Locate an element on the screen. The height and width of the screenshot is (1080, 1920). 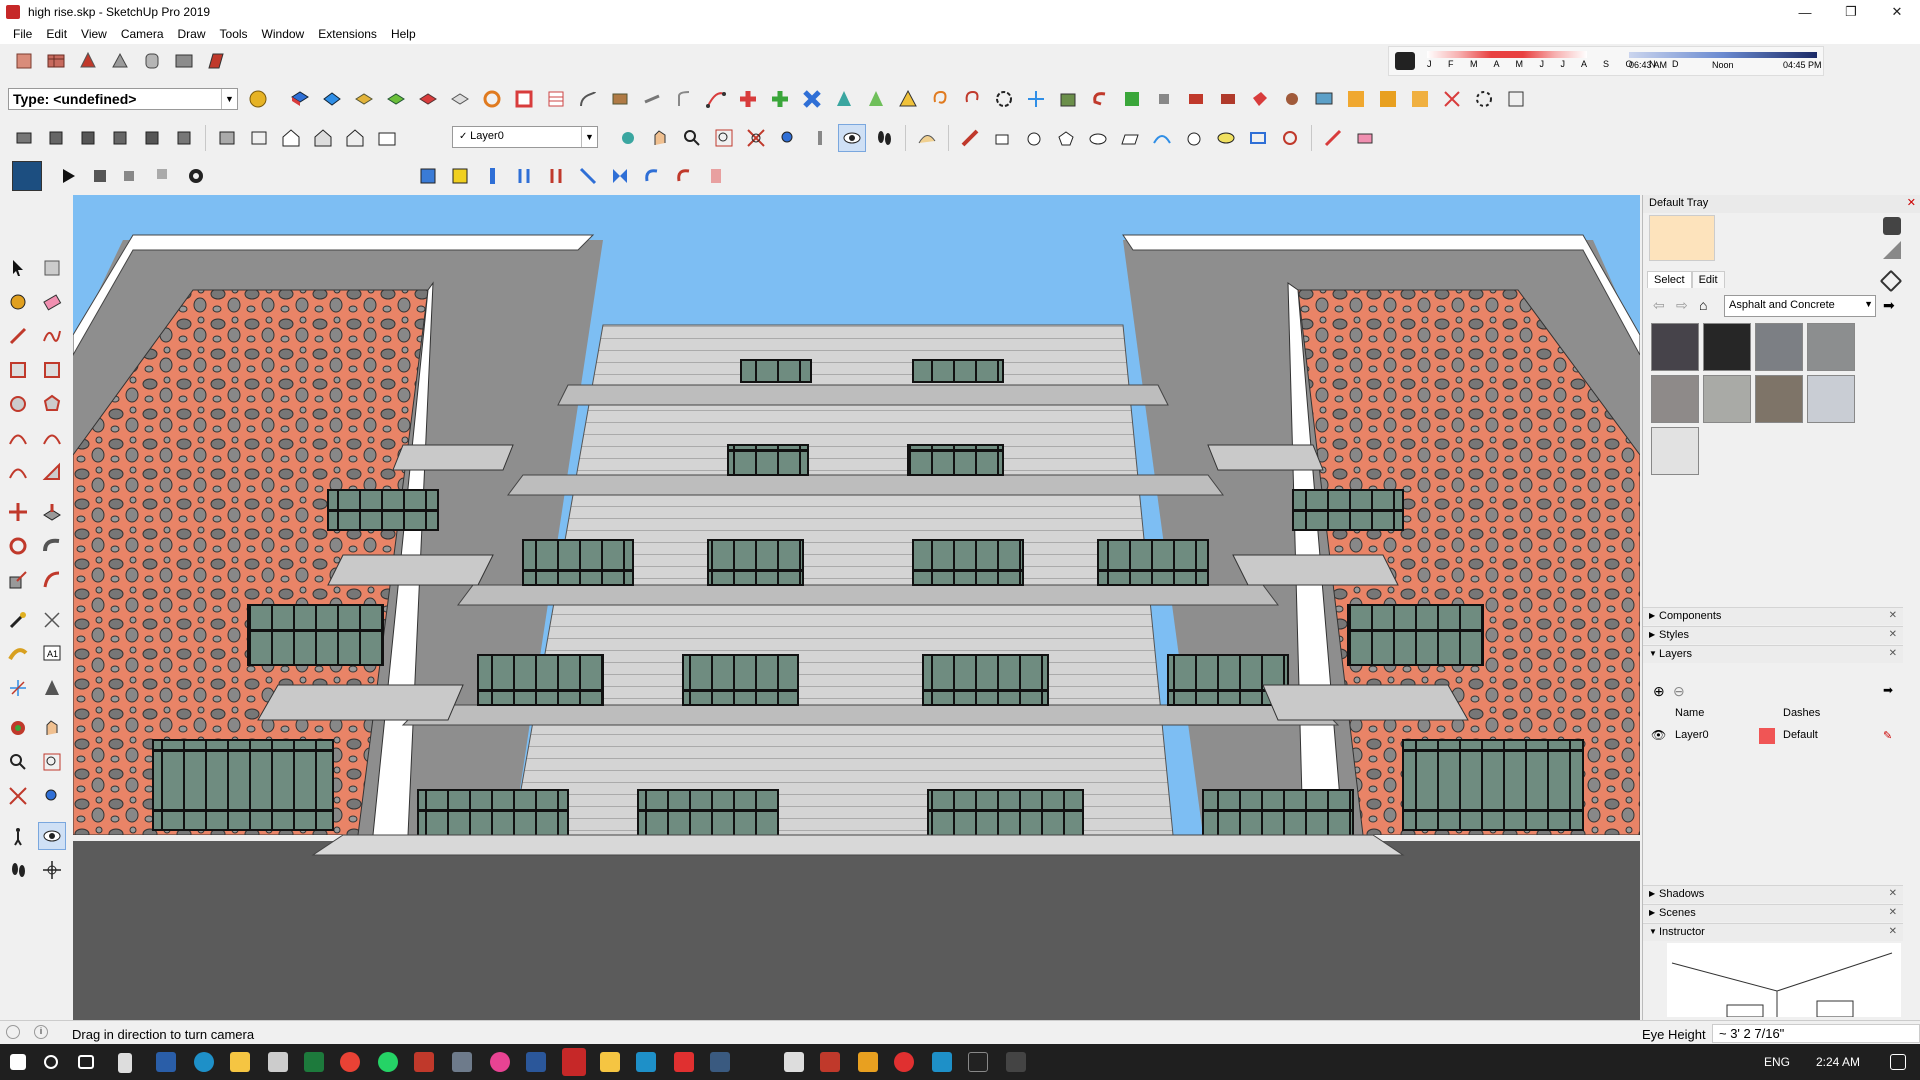
ext-5-icon is located at coordinates (556, 176).